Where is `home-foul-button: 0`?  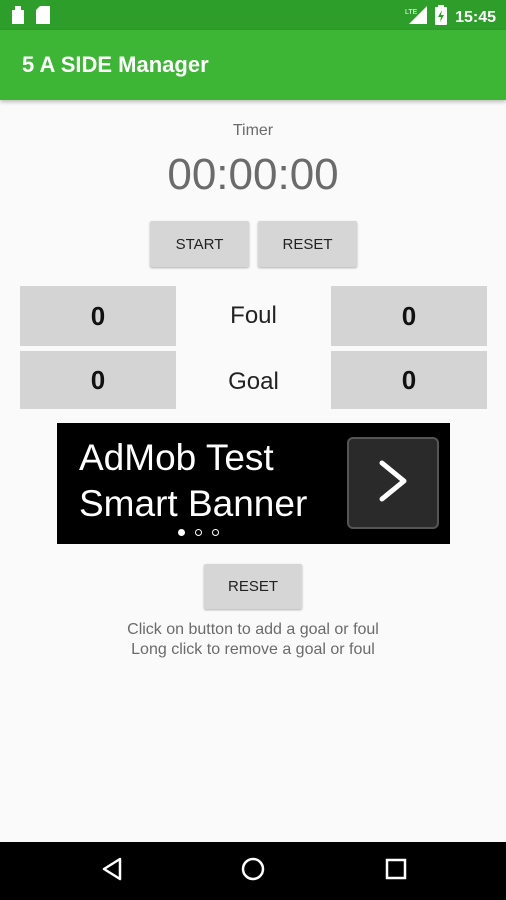
home-foul-button: 0 is located at coordinates (98, 316).